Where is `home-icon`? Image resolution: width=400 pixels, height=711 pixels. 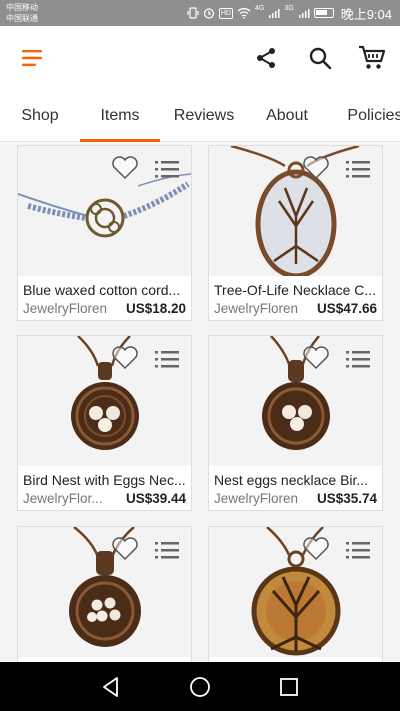
home-icon is located at coordinates (200, 687).